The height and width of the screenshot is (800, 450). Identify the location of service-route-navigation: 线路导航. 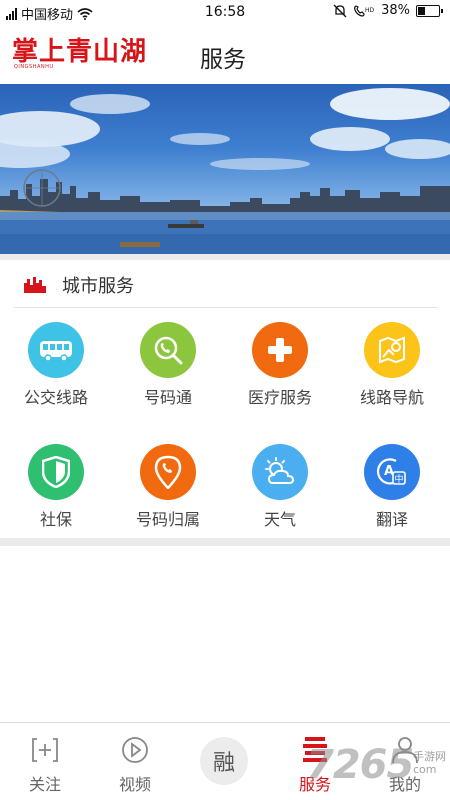
(392, 368).